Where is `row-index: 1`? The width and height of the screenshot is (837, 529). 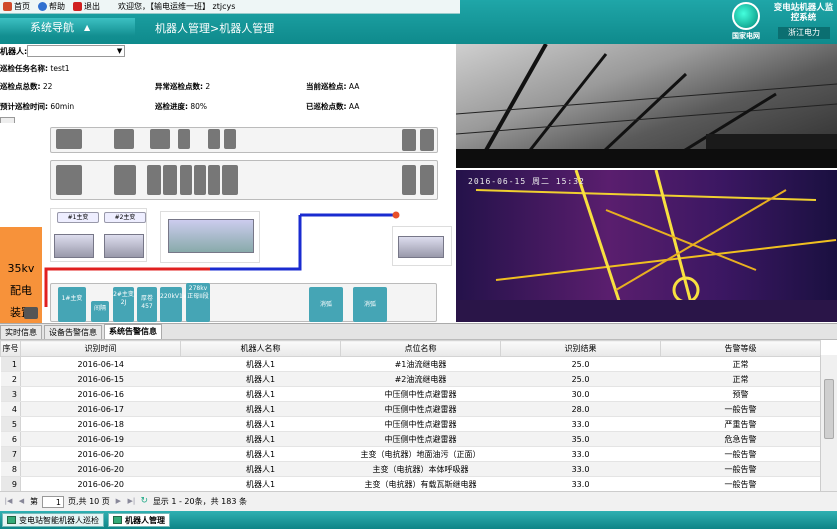 row-index: 1 is located at coordinates (10, 364).